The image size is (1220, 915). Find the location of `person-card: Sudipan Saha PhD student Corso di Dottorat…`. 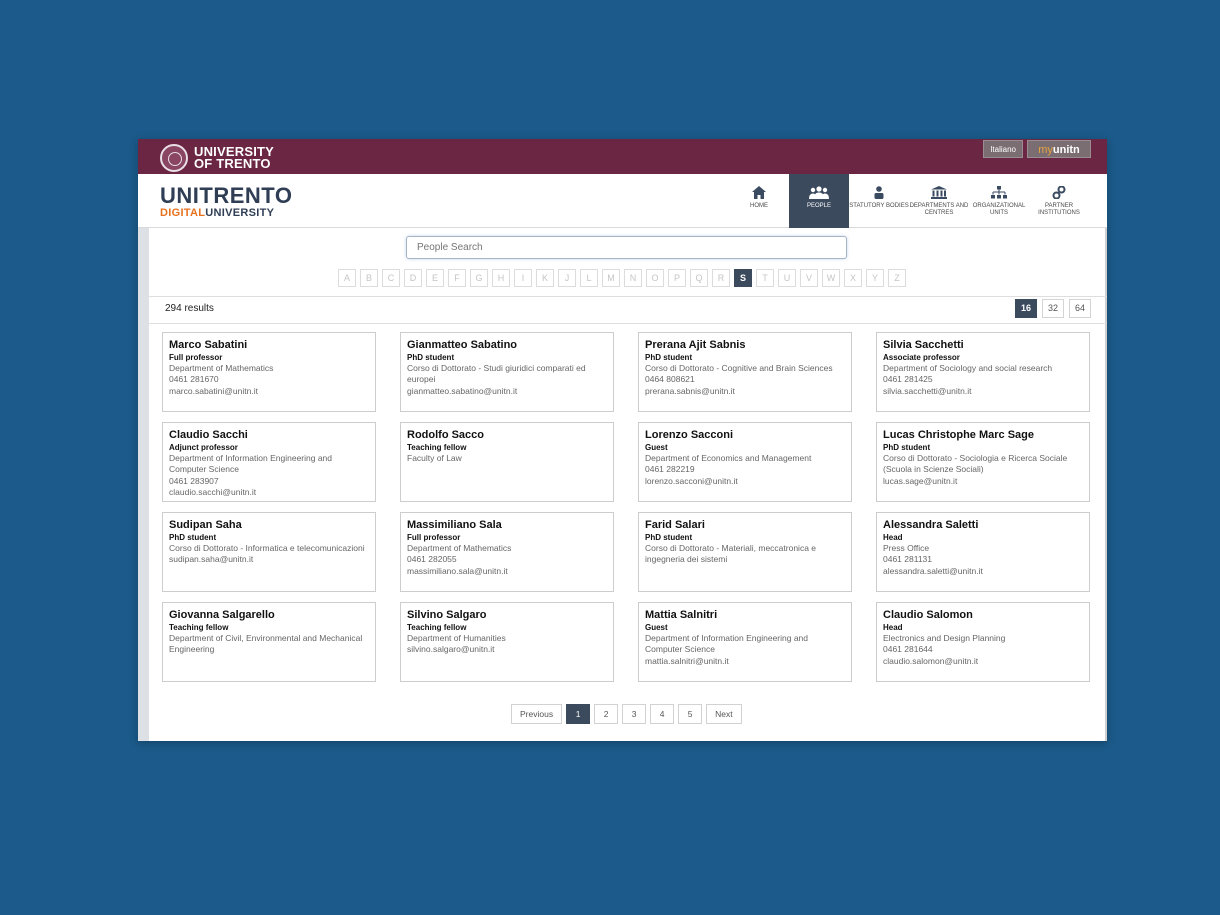

person-card: Sudipan Saha PhD student Corso di Dottorat… is located at coordinates (269, 552).